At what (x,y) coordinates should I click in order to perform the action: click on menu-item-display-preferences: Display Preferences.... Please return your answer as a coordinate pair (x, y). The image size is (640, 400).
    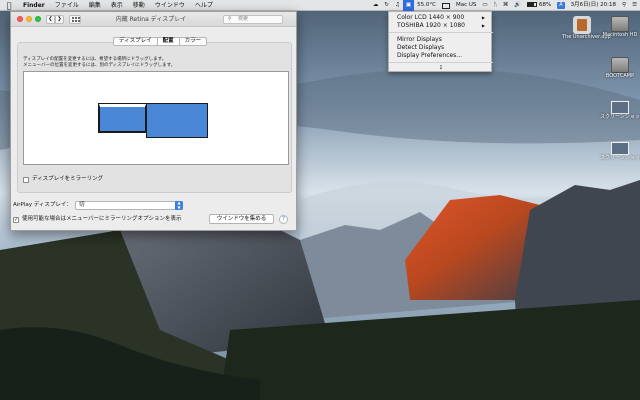
    Looking at the image, I should click on (442, 55).